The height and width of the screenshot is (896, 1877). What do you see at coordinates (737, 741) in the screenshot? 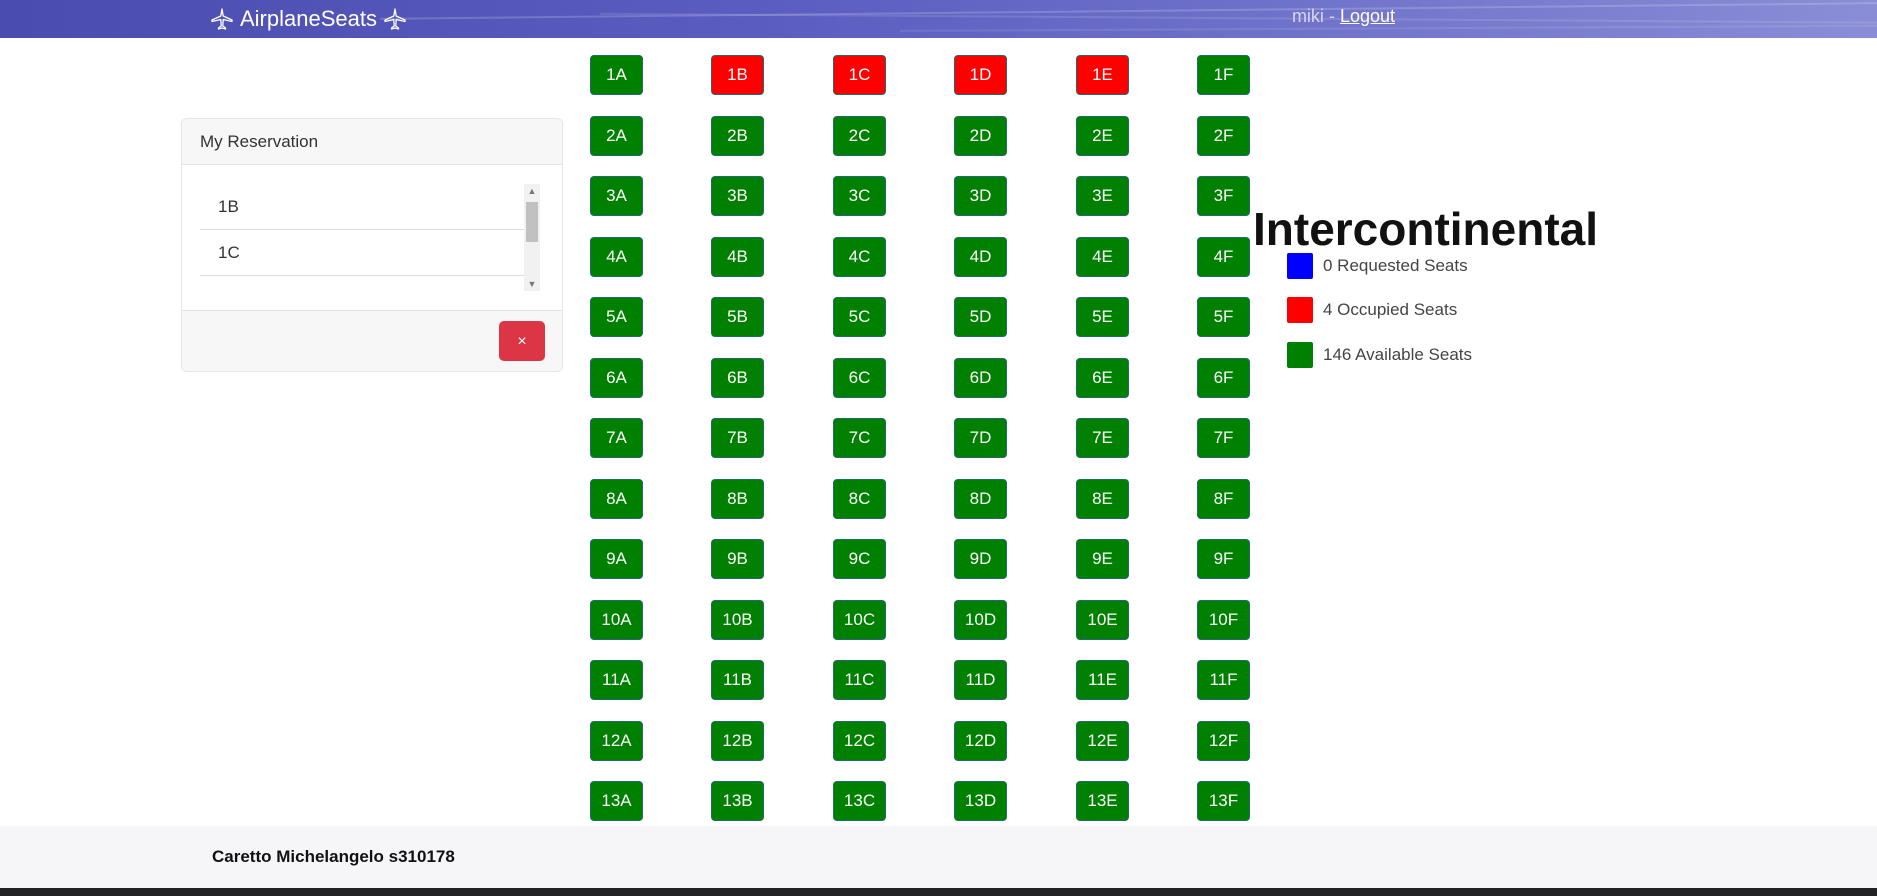
I see `seat-12B: 12B` at bounding box center [737, 741].